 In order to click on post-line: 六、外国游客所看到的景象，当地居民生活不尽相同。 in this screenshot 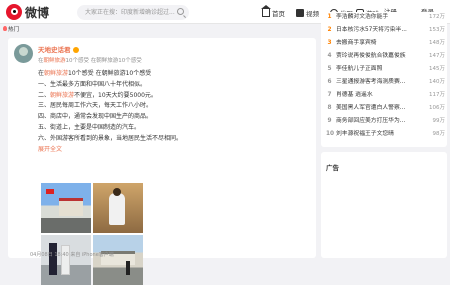, I will do `click(110, 138)`.